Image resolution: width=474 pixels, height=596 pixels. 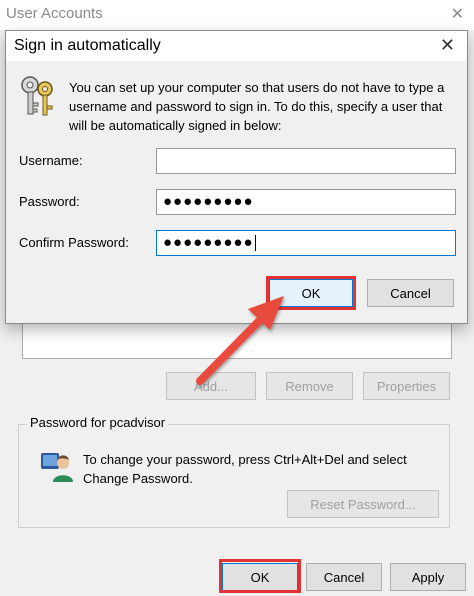 I want to click on users-list, so click(x=237, y=338).